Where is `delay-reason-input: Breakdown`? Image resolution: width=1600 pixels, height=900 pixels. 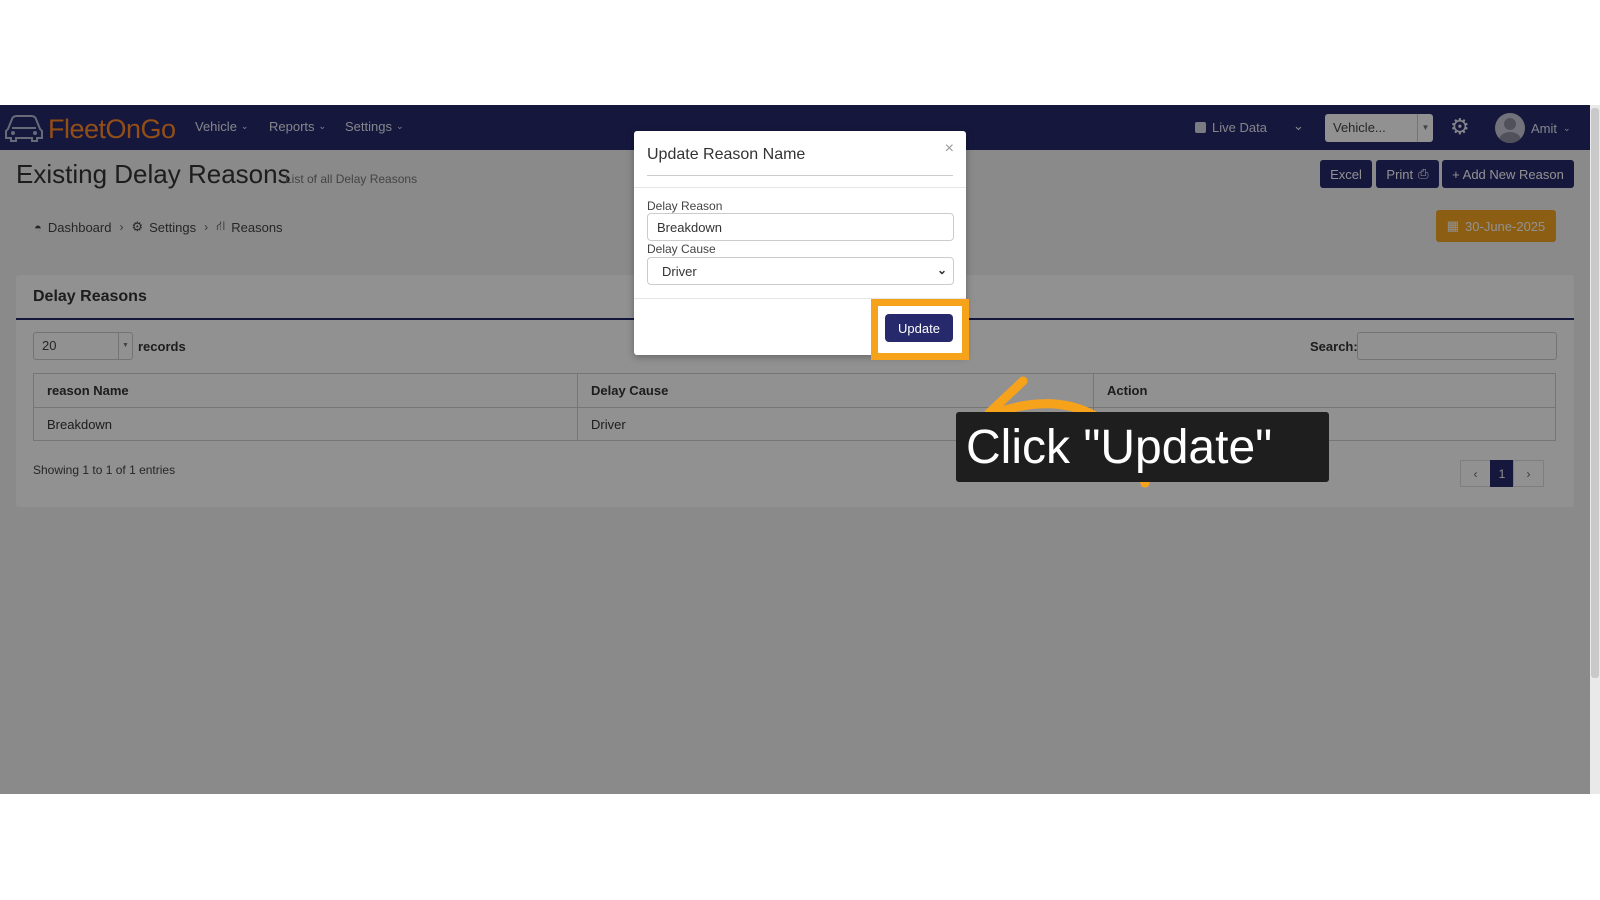
delay-reason-input: Breakdown is located at coordinates (800, 227).